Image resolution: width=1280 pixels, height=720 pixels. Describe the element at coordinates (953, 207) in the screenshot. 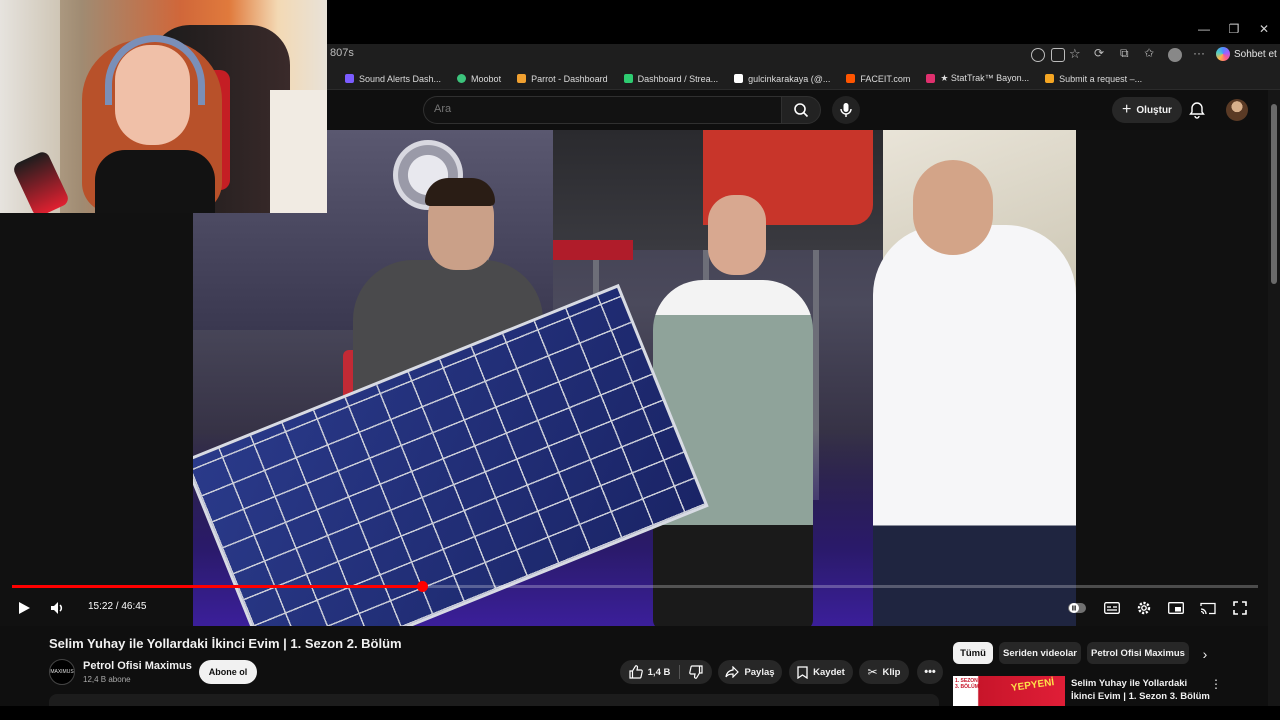

I see `person-bald-head` at that location.